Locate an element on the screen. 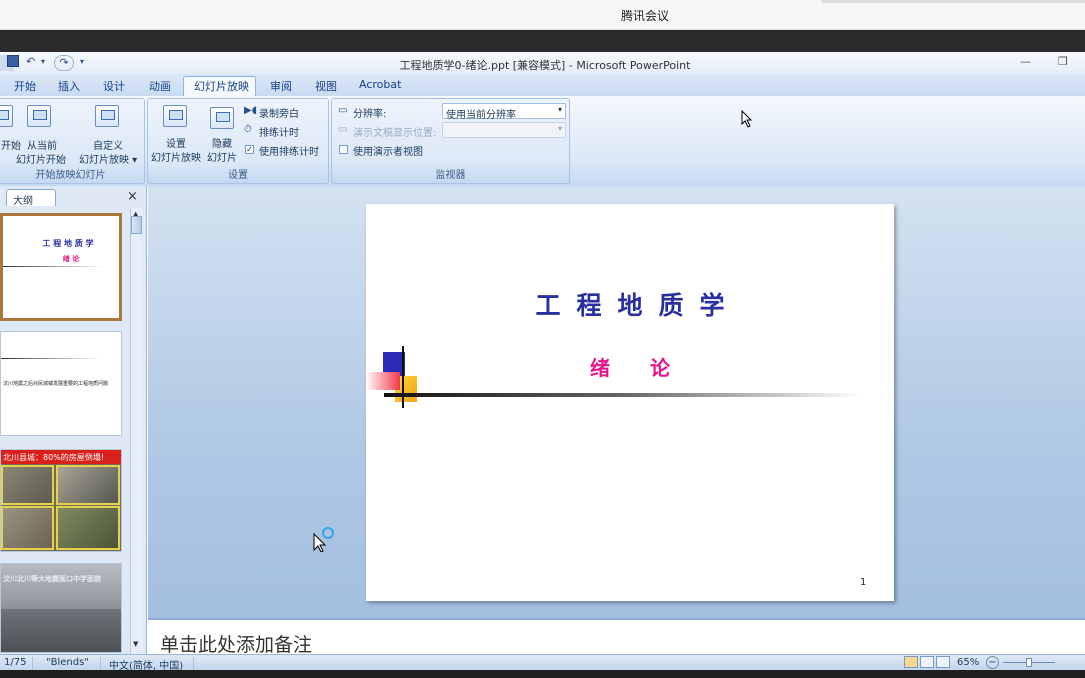  presenter-view-checkbox is located at coordinates (343, 149).